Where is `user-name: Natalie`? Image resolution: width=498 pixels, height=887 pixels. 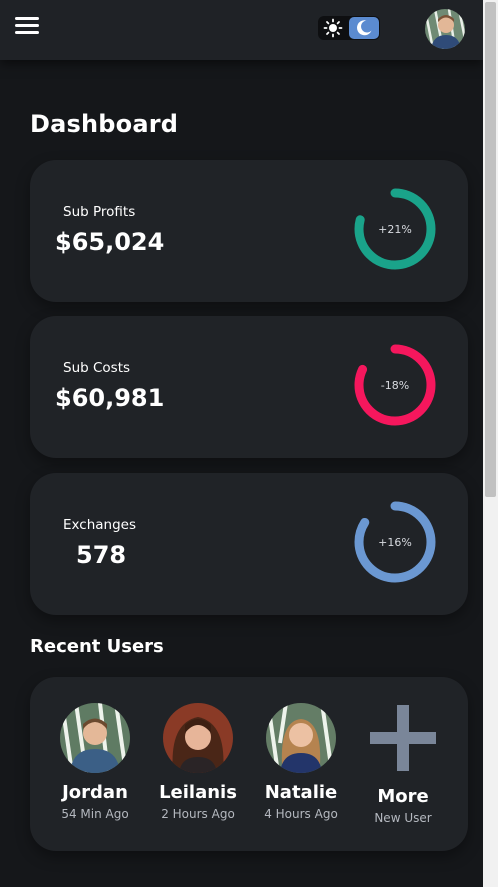 user-name: Natalie is located at coordinates (301, 792).